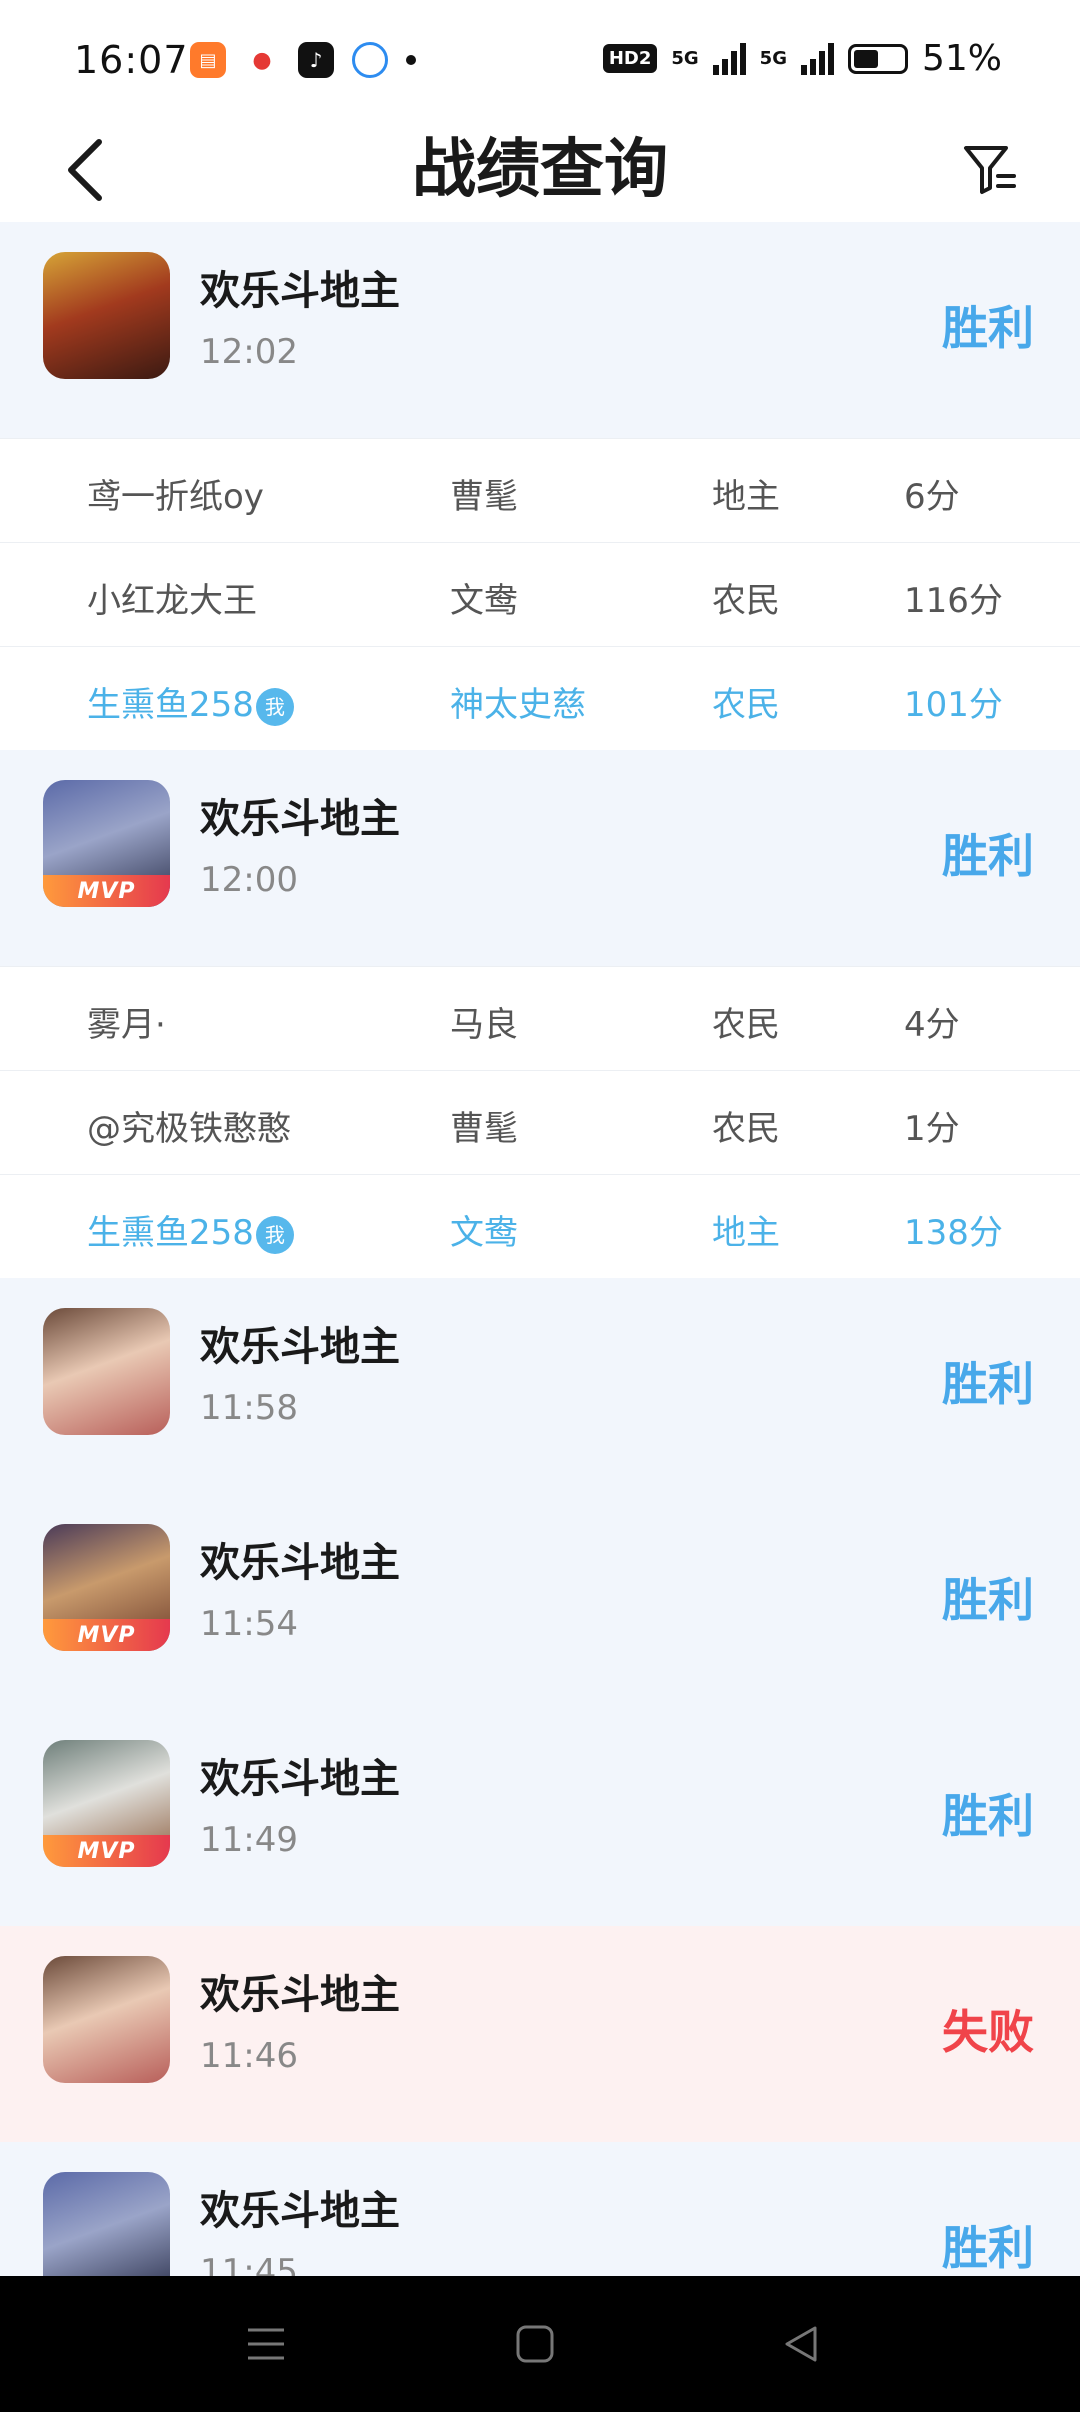 This screenshot has width=1080, height=2412. I want to click on player-name: 小红龙大王, so click(172, 597).